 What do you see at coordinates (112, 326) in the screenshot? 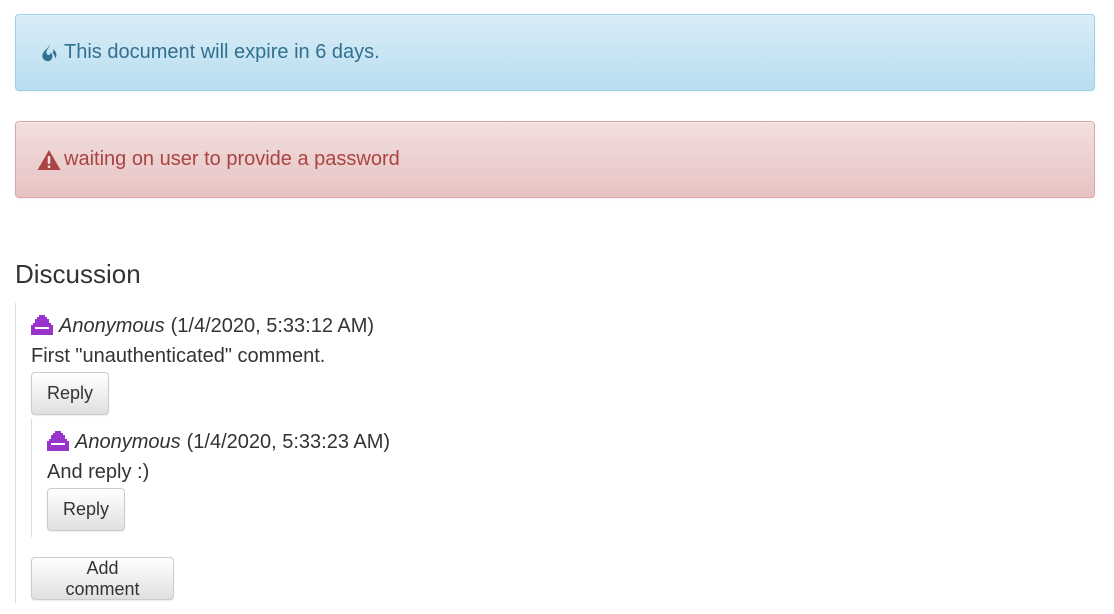
I see `comment-author: Anonymous` at bounding box center [112, 326].